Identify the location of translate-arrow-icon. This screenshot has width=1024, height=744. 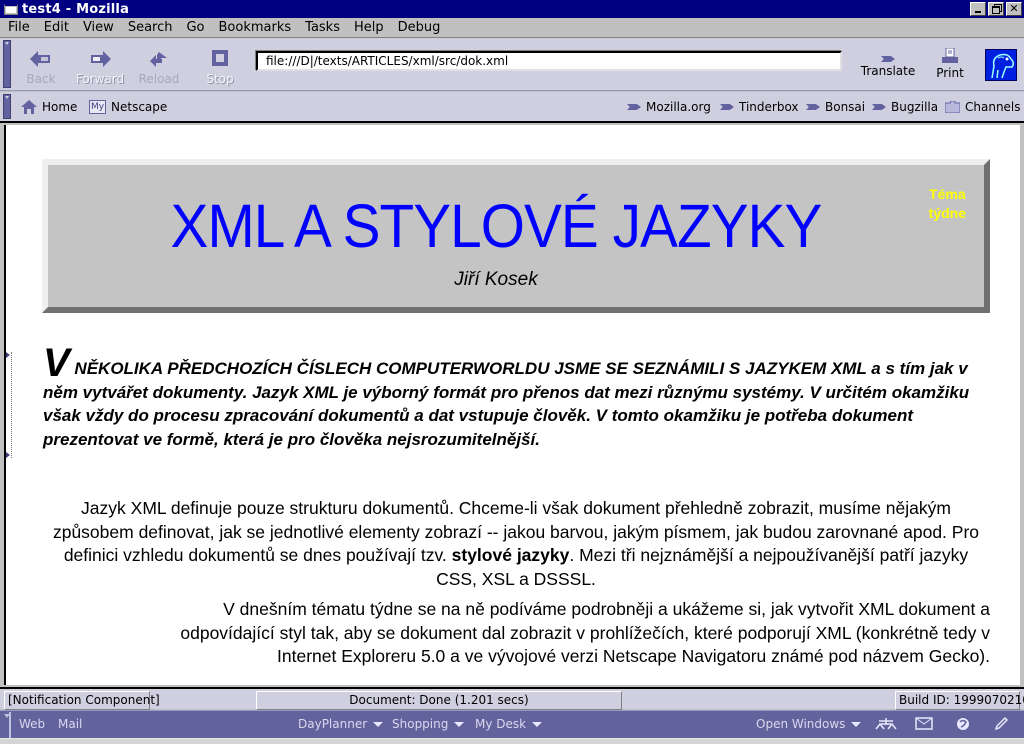
(888, 59).